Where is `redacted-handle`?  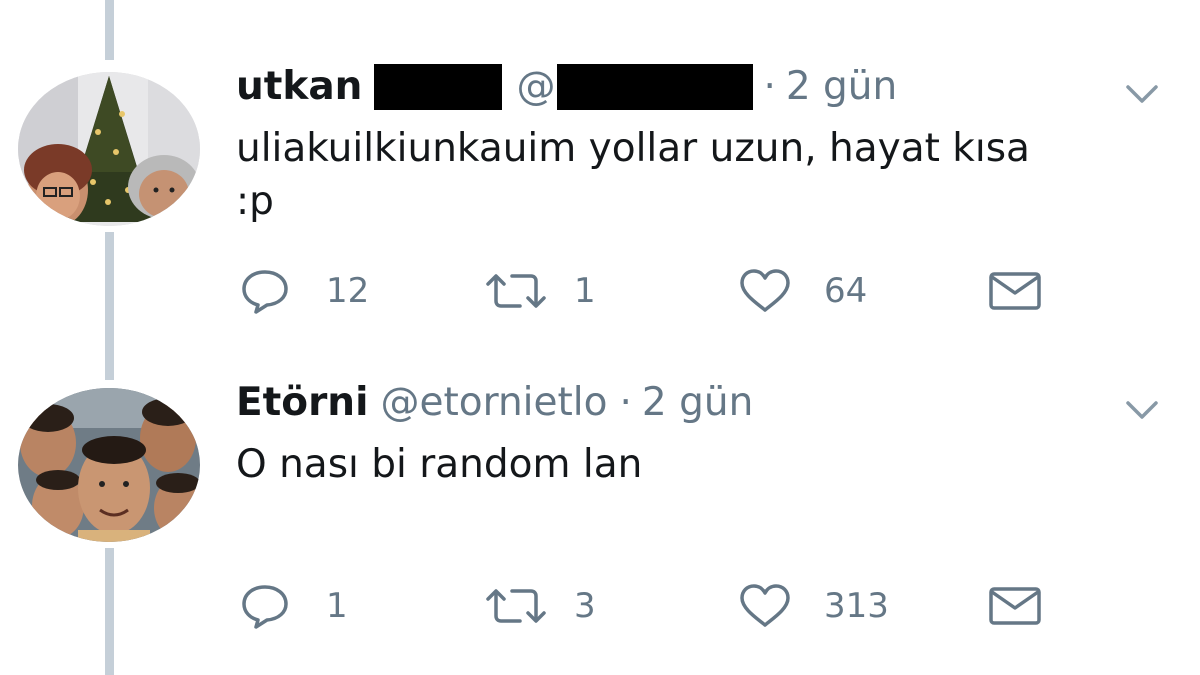 redacted-handle is located at coordinates (655, 87).